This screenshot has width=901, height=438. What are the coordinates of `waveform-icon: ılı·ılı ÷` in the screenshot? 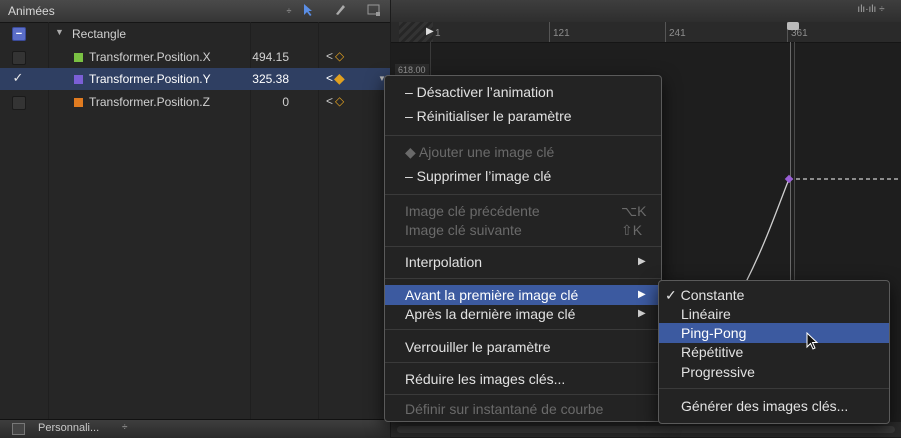 It's located at (871, 11).